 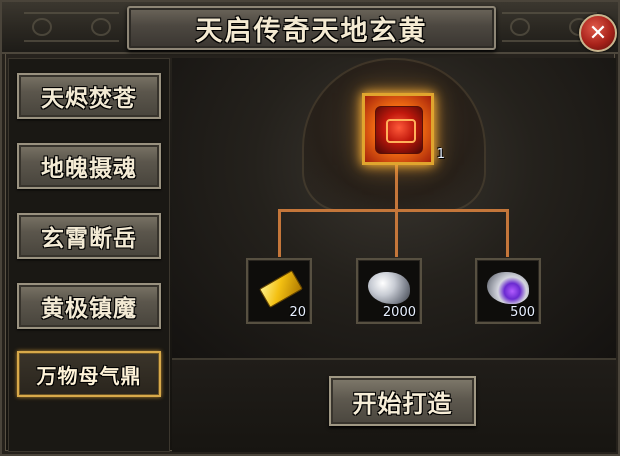 I want to click on material-slot-gold: 20, so click(x=279, y=291).